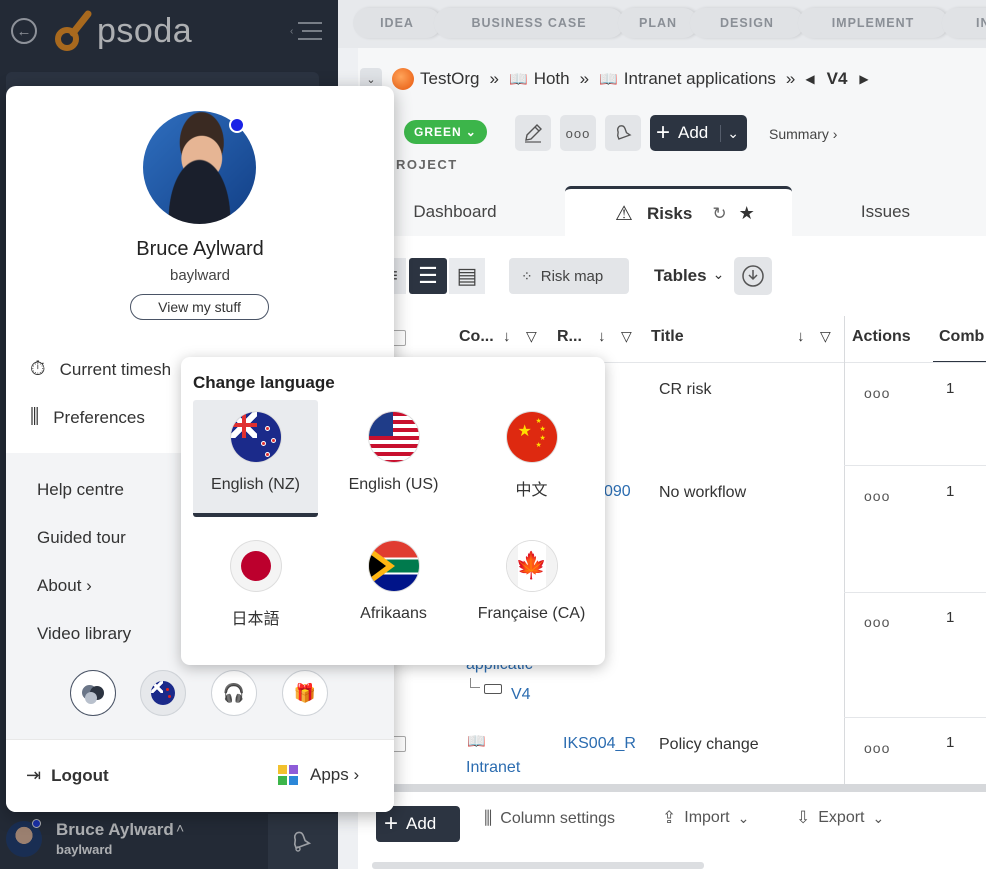  What do you see at coordinates (885, 212) in the screenshot?
I see `tab-issues: Issues` at bounding box center [885, 212].